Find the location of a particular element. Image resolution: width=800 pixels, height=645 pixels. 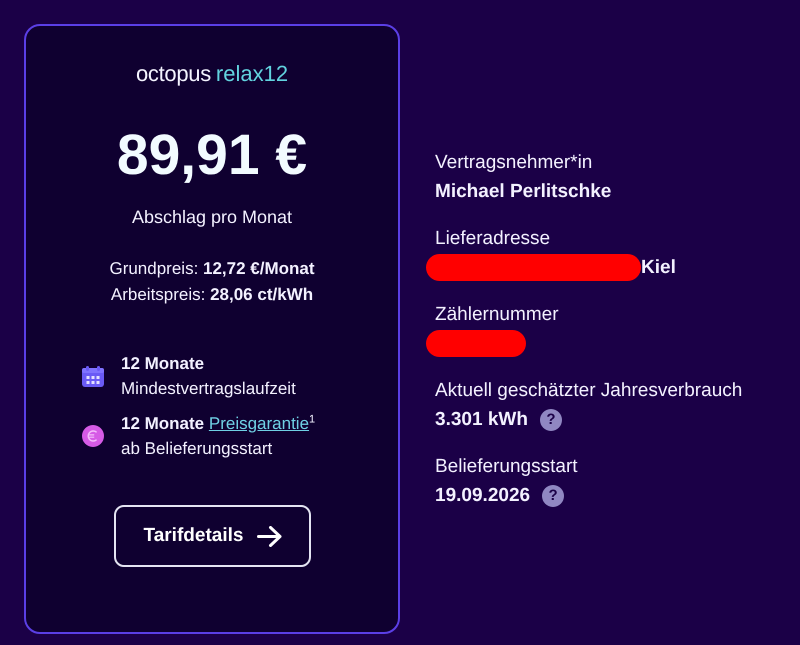

feature-subtitle: ab Belieferungsstart is located at coordinates (196, 449).